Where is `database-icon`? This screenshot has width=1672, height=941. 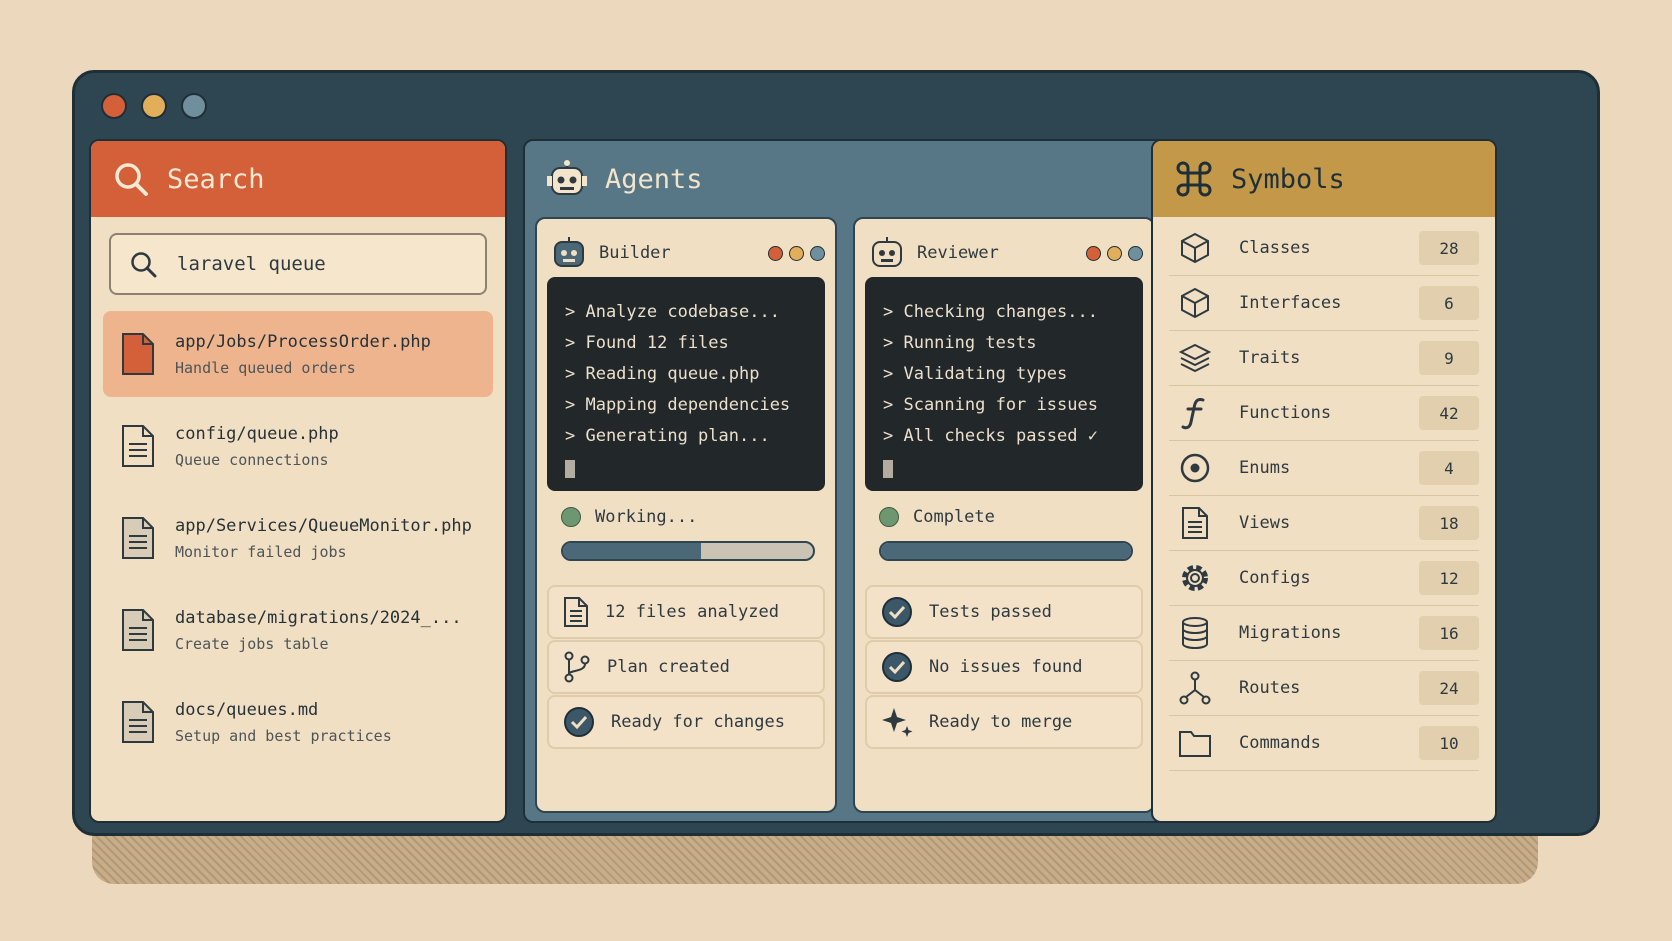 database-icon is located at coordinates (1195, 633).